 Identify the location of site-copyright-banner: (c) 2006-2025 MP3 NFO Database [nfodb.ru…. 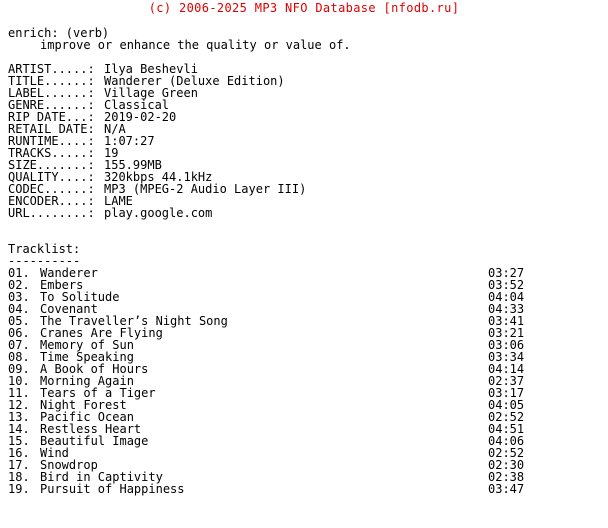
(304, 8).